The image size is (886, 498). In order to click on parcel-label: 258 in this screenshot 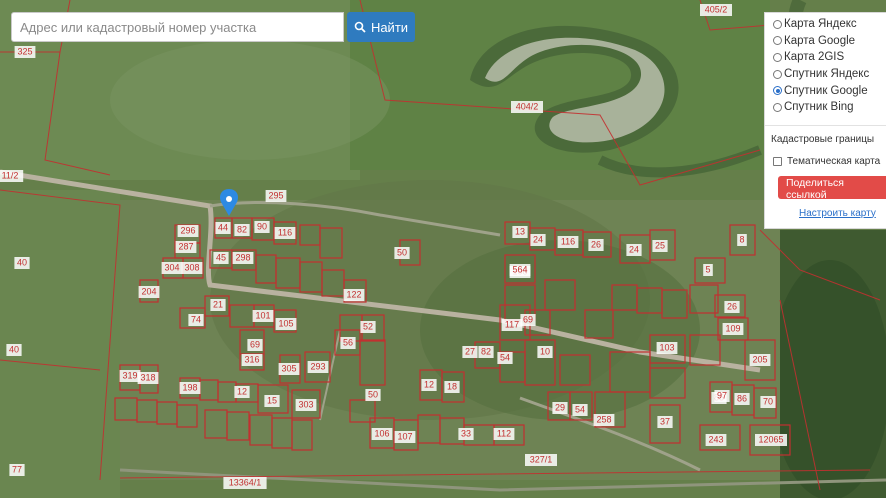, I will do `click(603, 419)`.